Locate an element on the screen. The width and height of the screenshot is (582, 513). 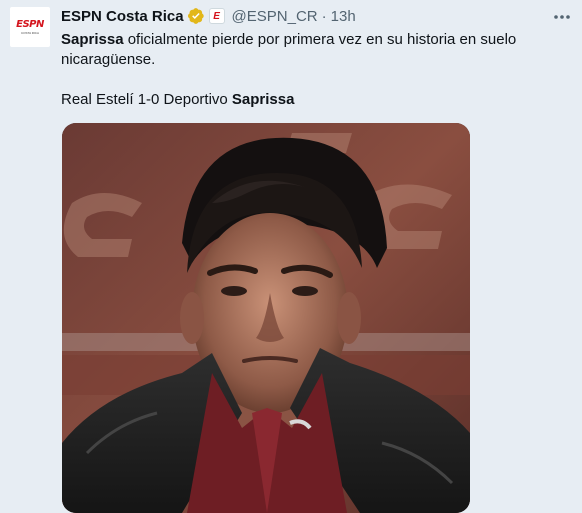
avatar: ESPN COSTA RICA is located at coordinates (30, 27).